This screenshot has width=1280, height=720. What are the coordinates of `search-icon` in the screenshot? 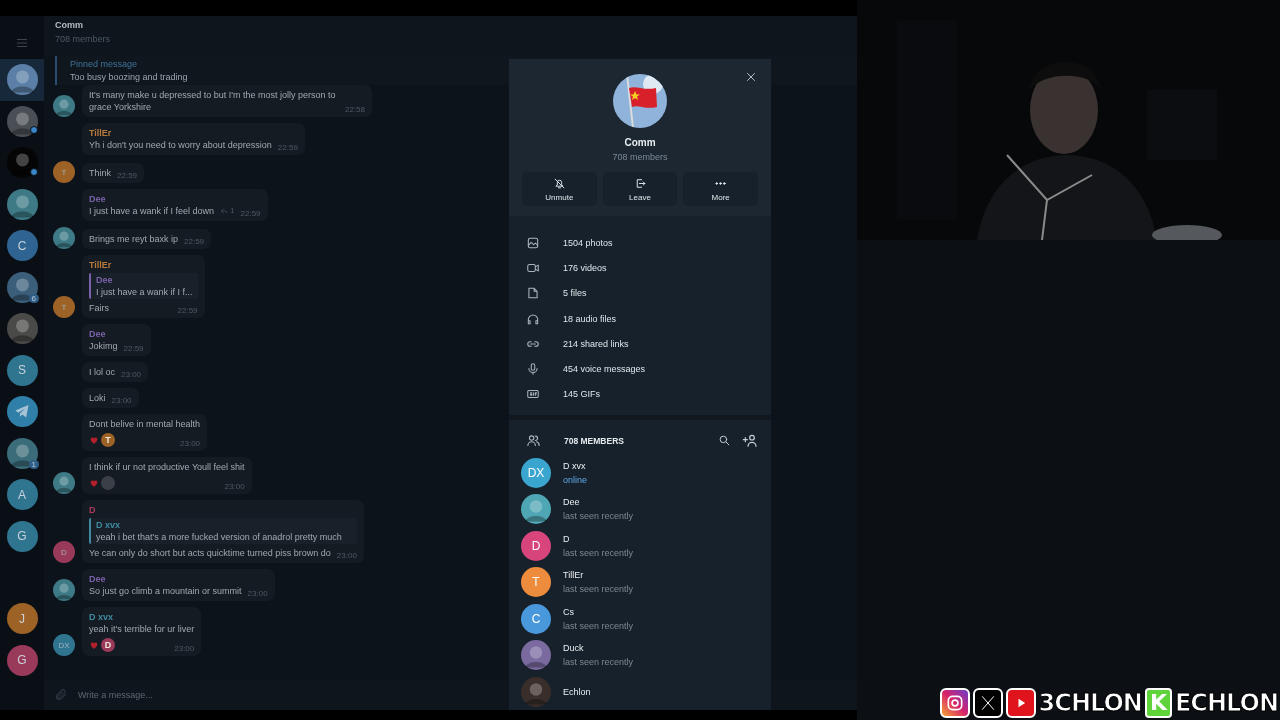 It's located at (724, 441).